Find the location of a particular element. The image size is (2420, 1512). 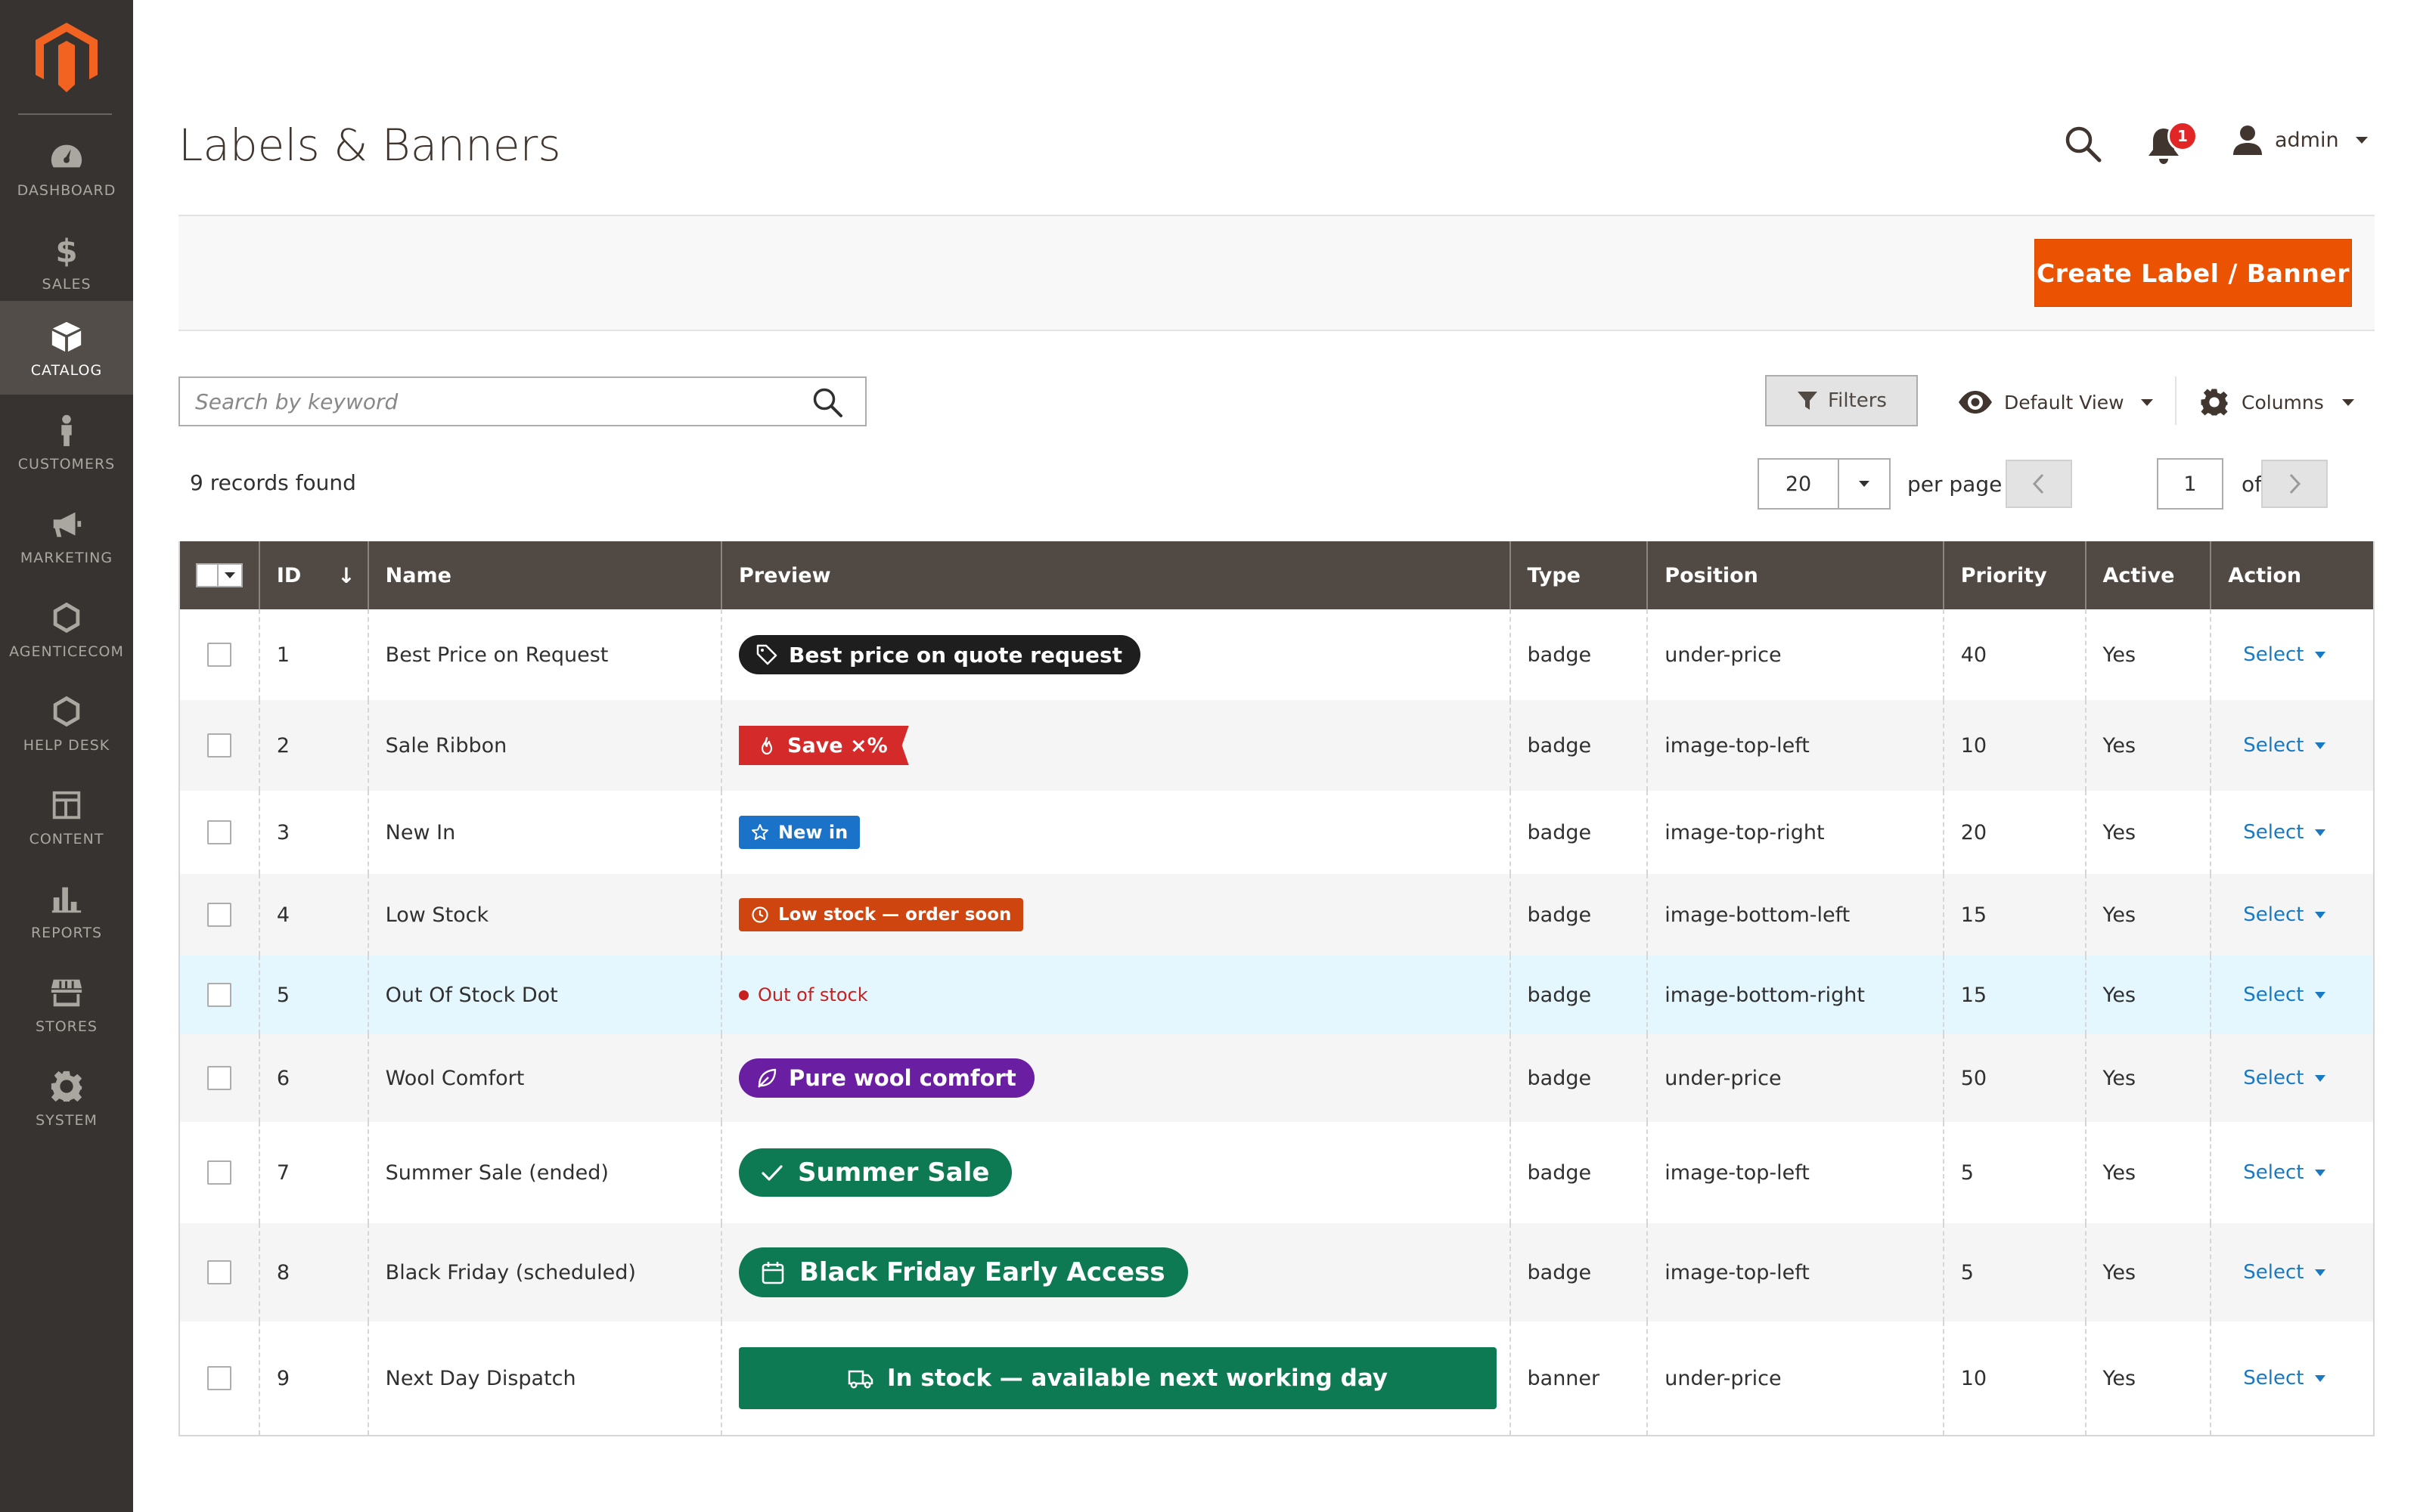

store-icon is located at coordinates (66, 992).